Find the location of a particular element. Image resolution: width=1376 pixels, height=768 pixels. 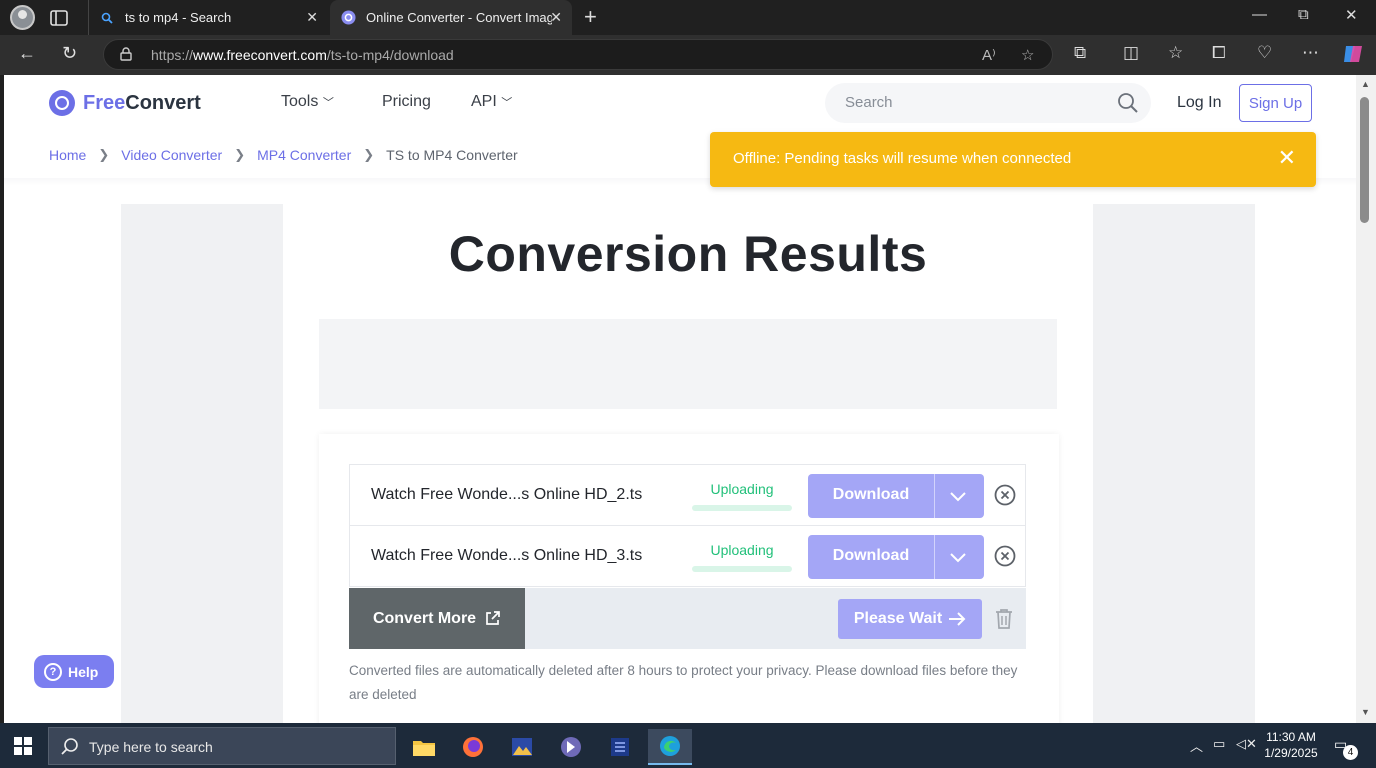

scroll-thumb is located at coordinates (1364, 160).